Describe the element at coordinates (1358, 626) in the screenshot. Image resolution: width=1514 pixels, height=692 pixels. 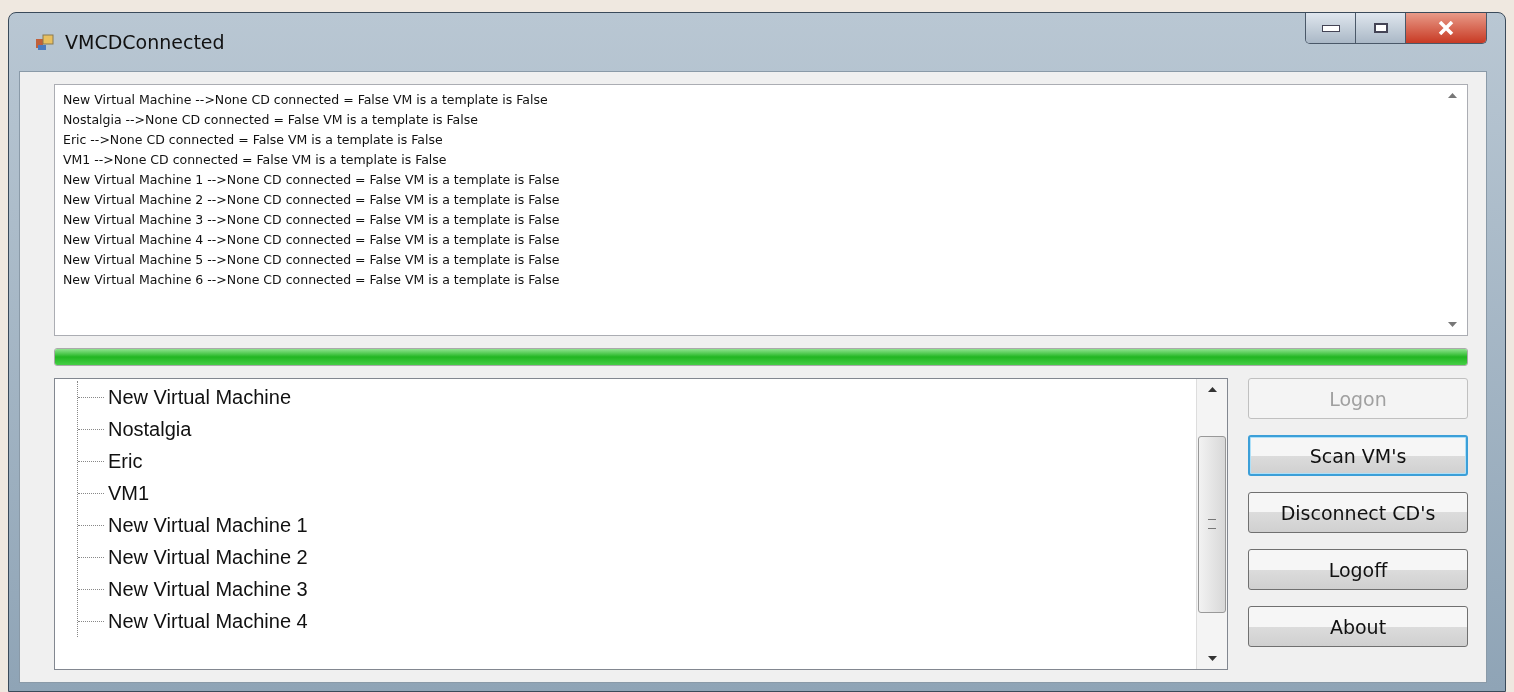
I see `action-button: About` at that location.